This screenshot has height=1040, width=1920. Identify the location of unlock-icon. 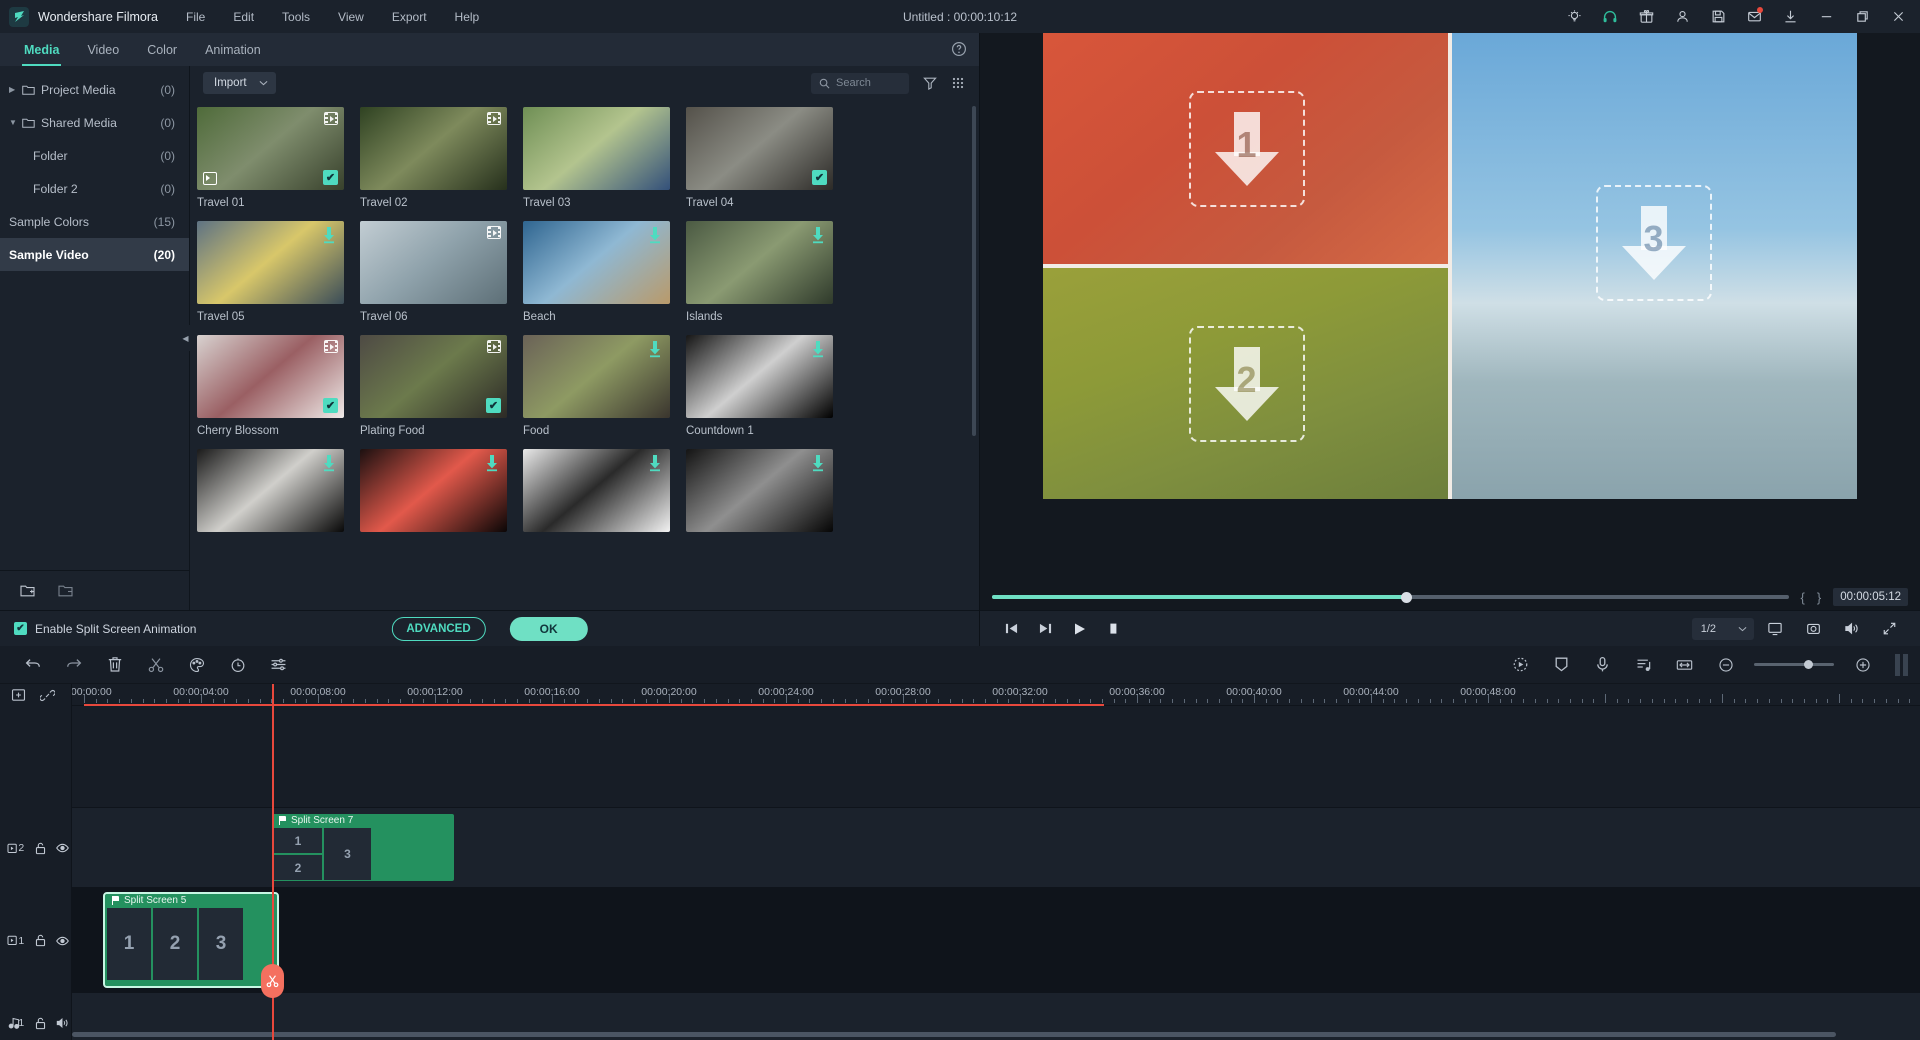
(40, 1023).